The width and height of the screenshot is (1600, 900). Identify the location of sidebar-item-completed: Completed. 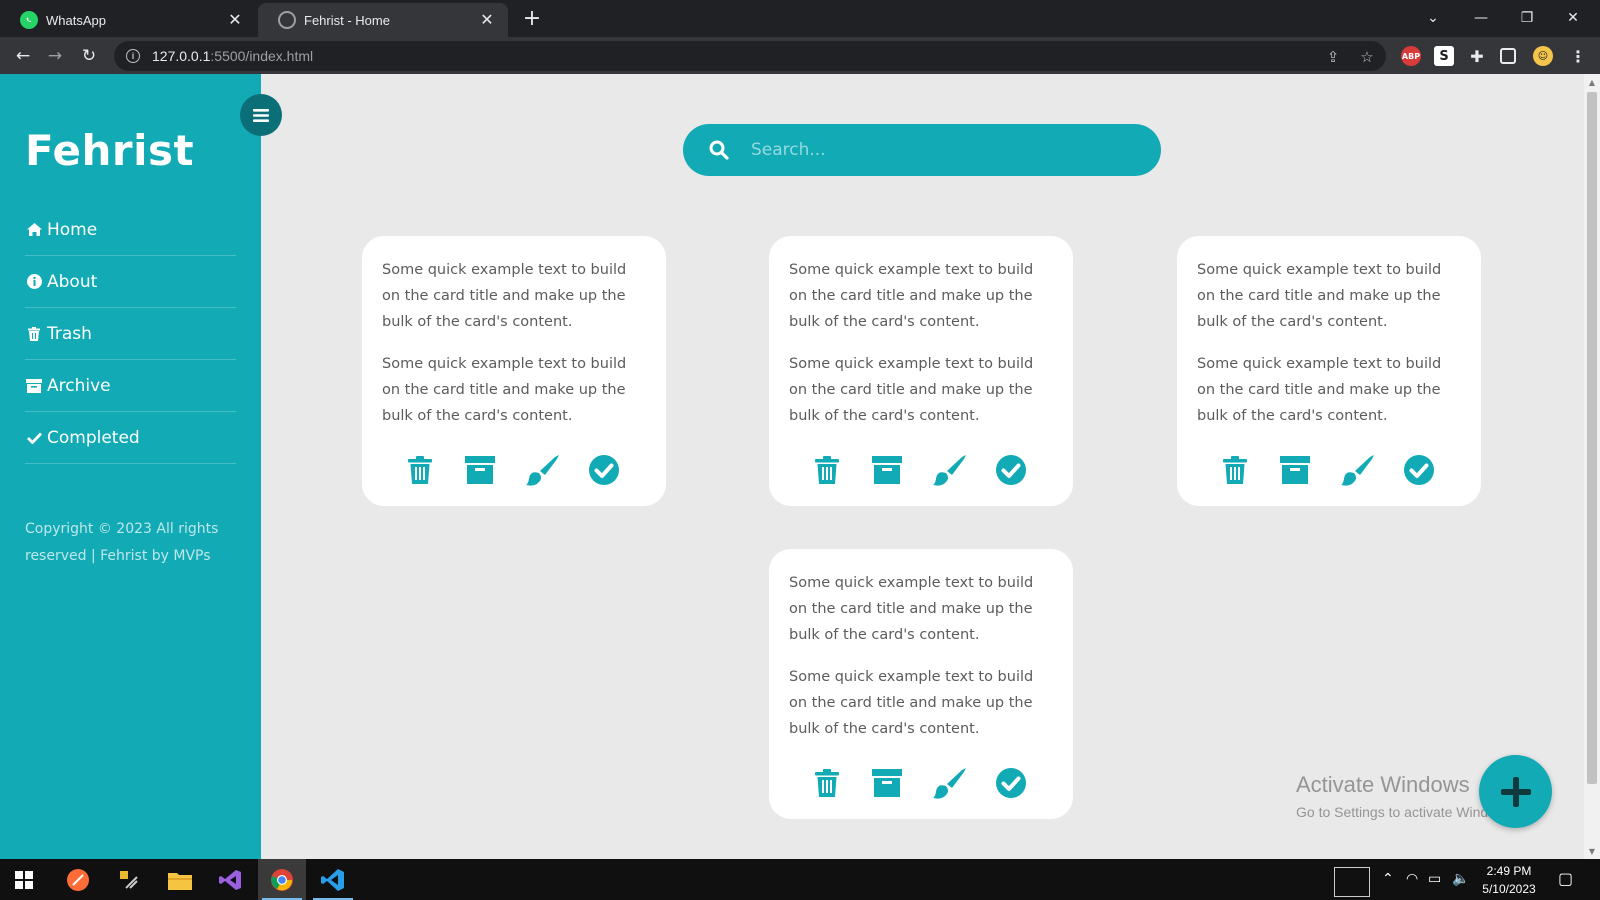
(130, 438).